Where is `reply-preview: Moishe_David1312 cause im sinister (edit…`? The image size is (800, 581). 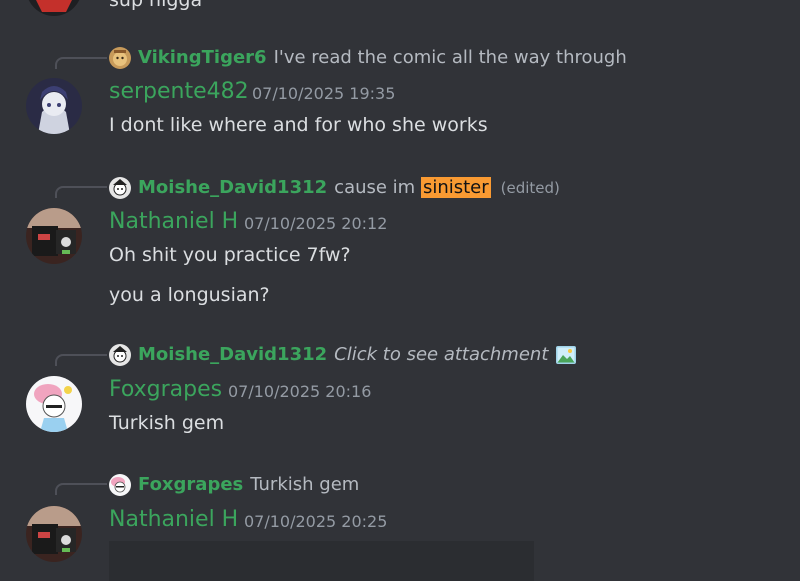
reply-preview: Moishe_David1312 cause im sinister (edit… is located at coordinates (334, 188).